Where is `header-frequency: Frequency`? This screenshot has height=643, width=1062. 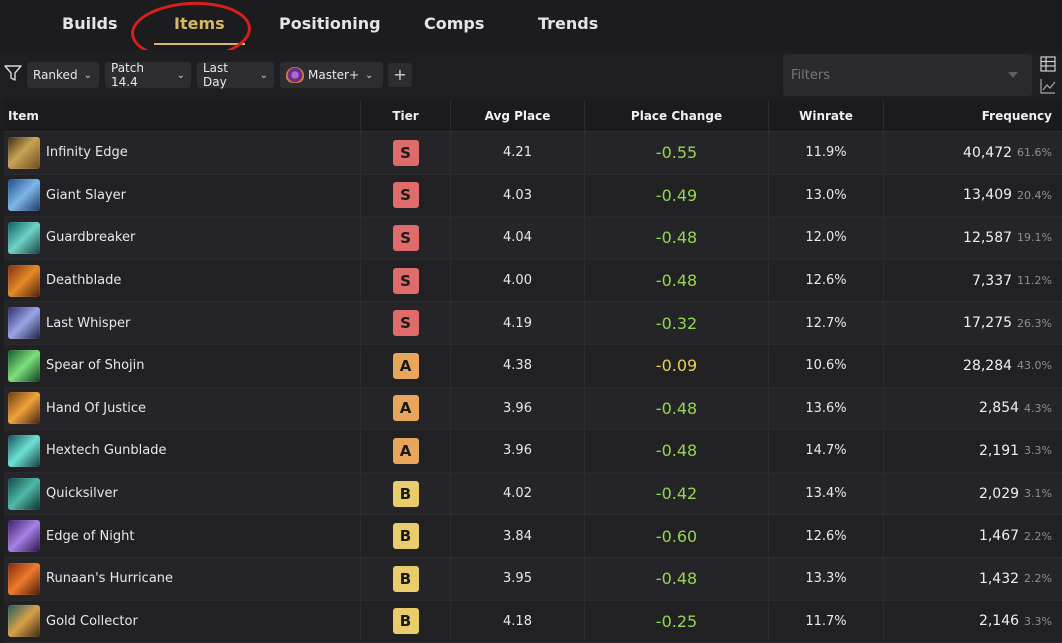
header-frequency: Frequency is located at coordinates (973, 115).